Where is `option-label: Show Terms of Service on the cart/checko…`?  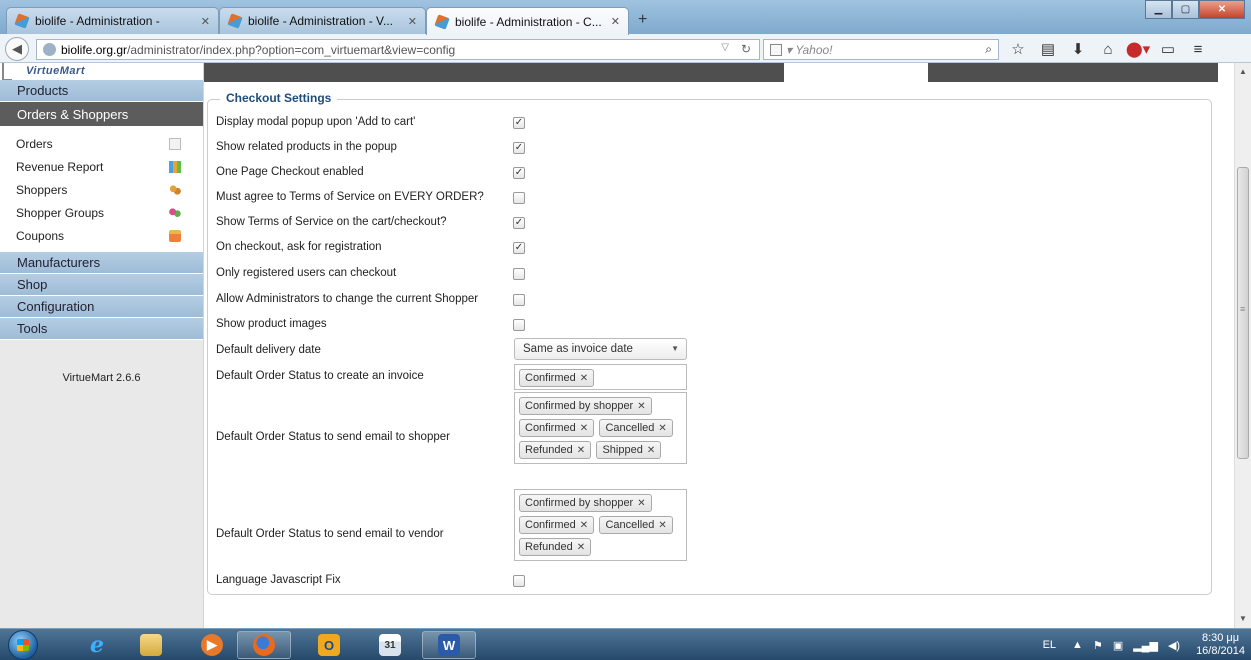
option-label: Show Terms of Service on the cart/checko… is located at coordinates (331, 222).